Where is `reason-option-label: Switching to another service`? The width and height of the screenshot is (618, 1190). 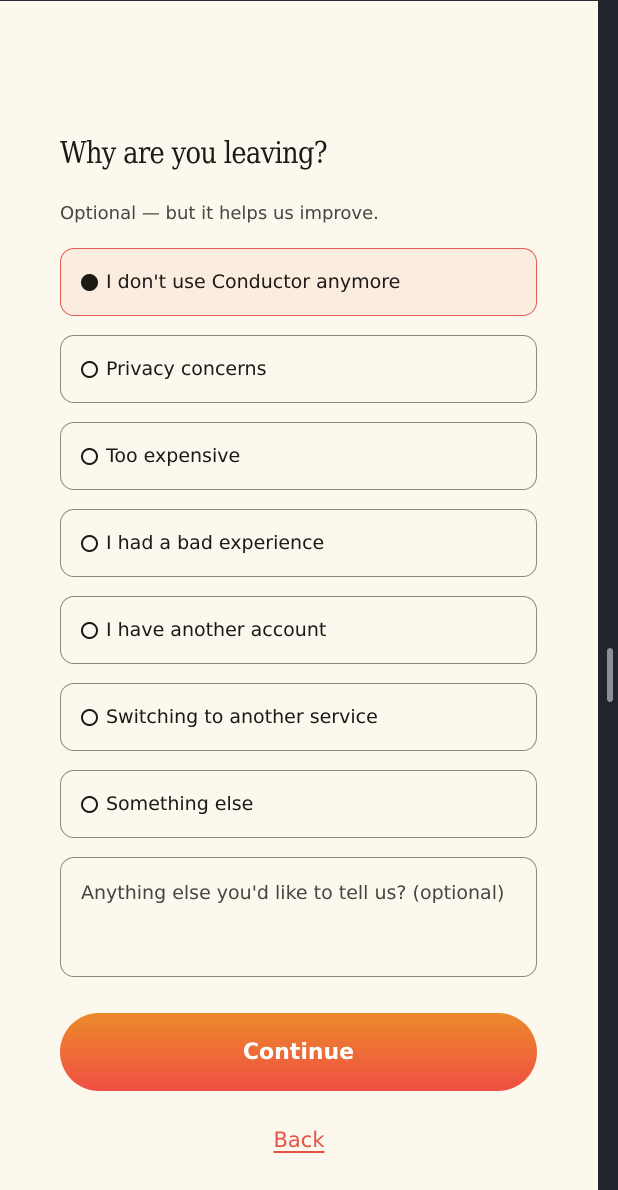
reason-option-label: Switching to another service is located at coordinates (242, 717).